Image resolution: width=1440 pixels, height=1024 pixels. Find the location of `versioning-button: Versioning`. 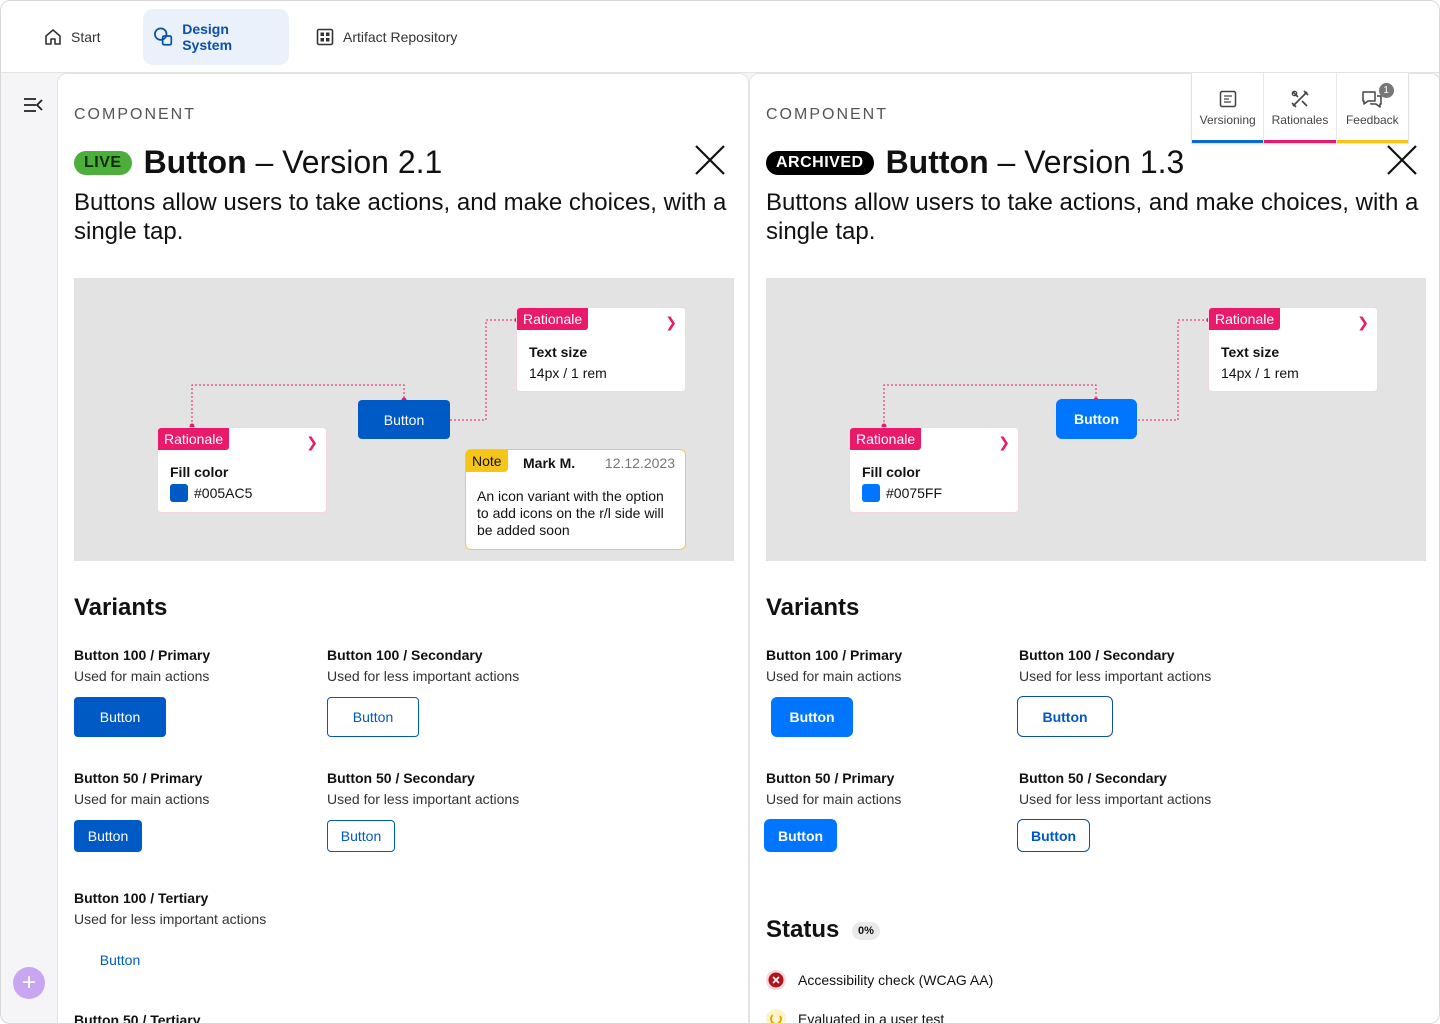

versioning-button: Versioning is located at coordinates (1228, 108).